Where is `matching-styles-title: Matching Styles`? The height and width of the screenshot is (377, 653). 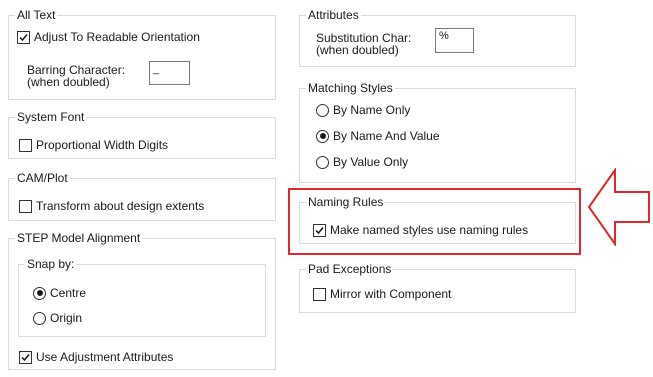
matching-styles-title: Matching Styles is located at coordinates (350, 88).